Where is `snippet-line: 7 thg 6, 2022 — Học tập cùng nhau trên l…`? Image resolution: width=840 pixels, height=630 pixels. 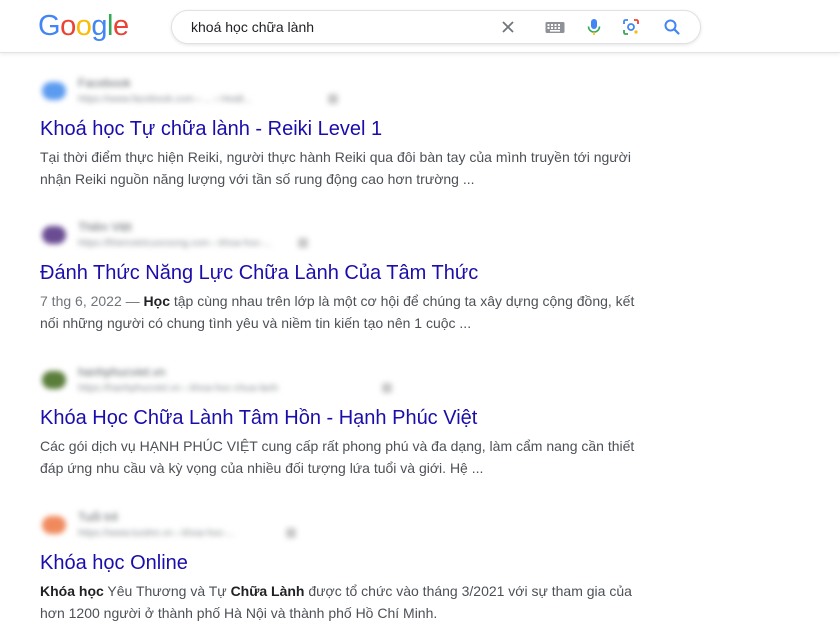 snippet-line: 7 thg 6, 2022 — Học tập cùng nhau trên l… is located at coordinates (340, 301).